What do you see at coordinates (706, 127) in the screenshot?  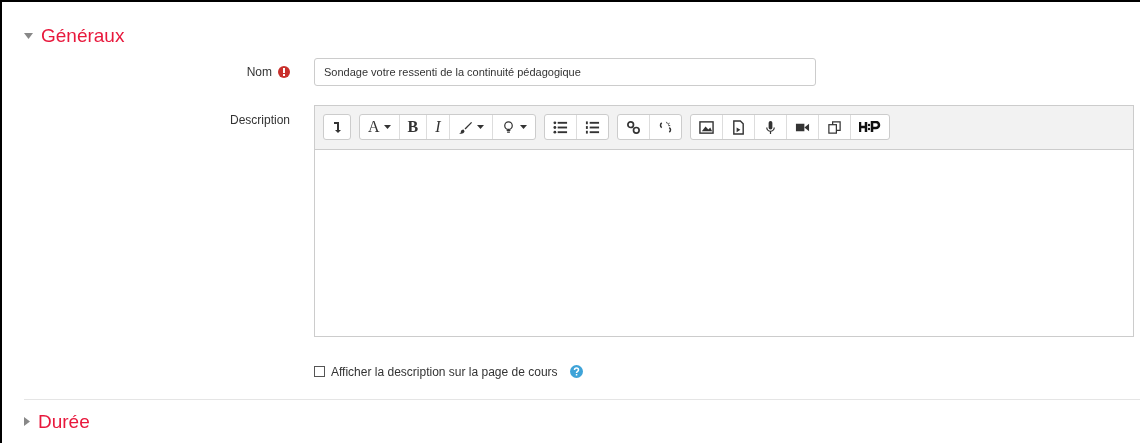 I see `image-icon` at bounding box center [706, 127].